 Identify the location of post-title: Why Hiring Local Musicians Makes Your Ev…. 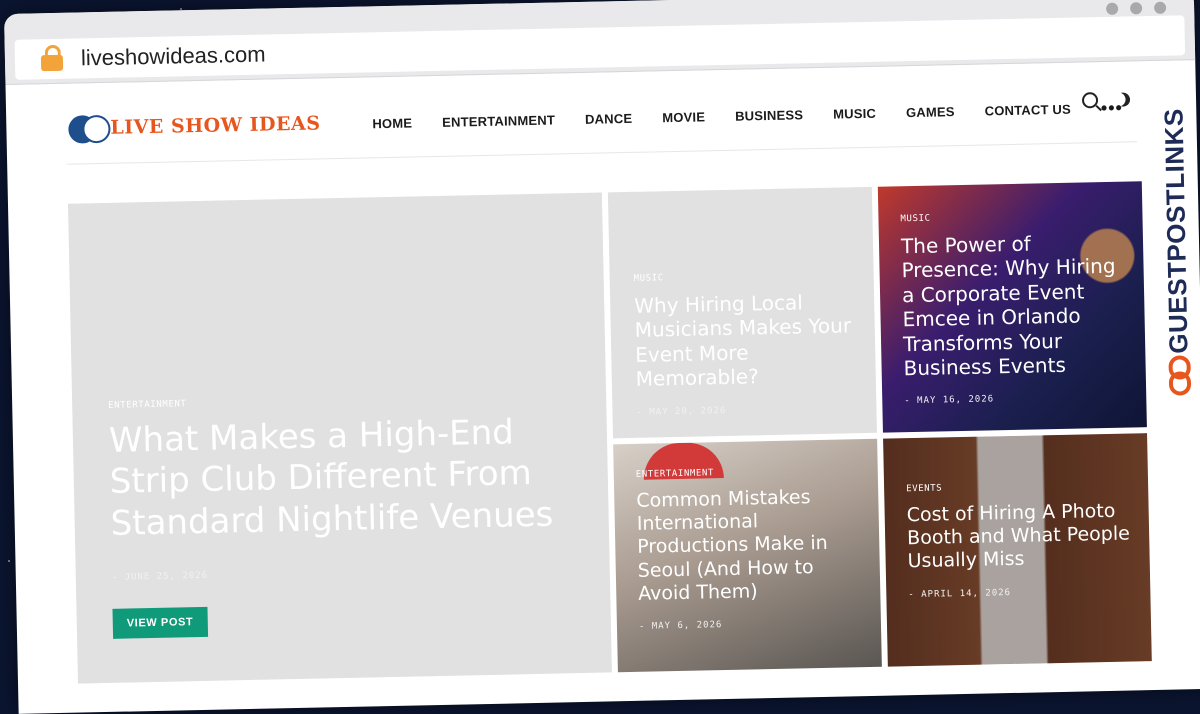
(750, 340).